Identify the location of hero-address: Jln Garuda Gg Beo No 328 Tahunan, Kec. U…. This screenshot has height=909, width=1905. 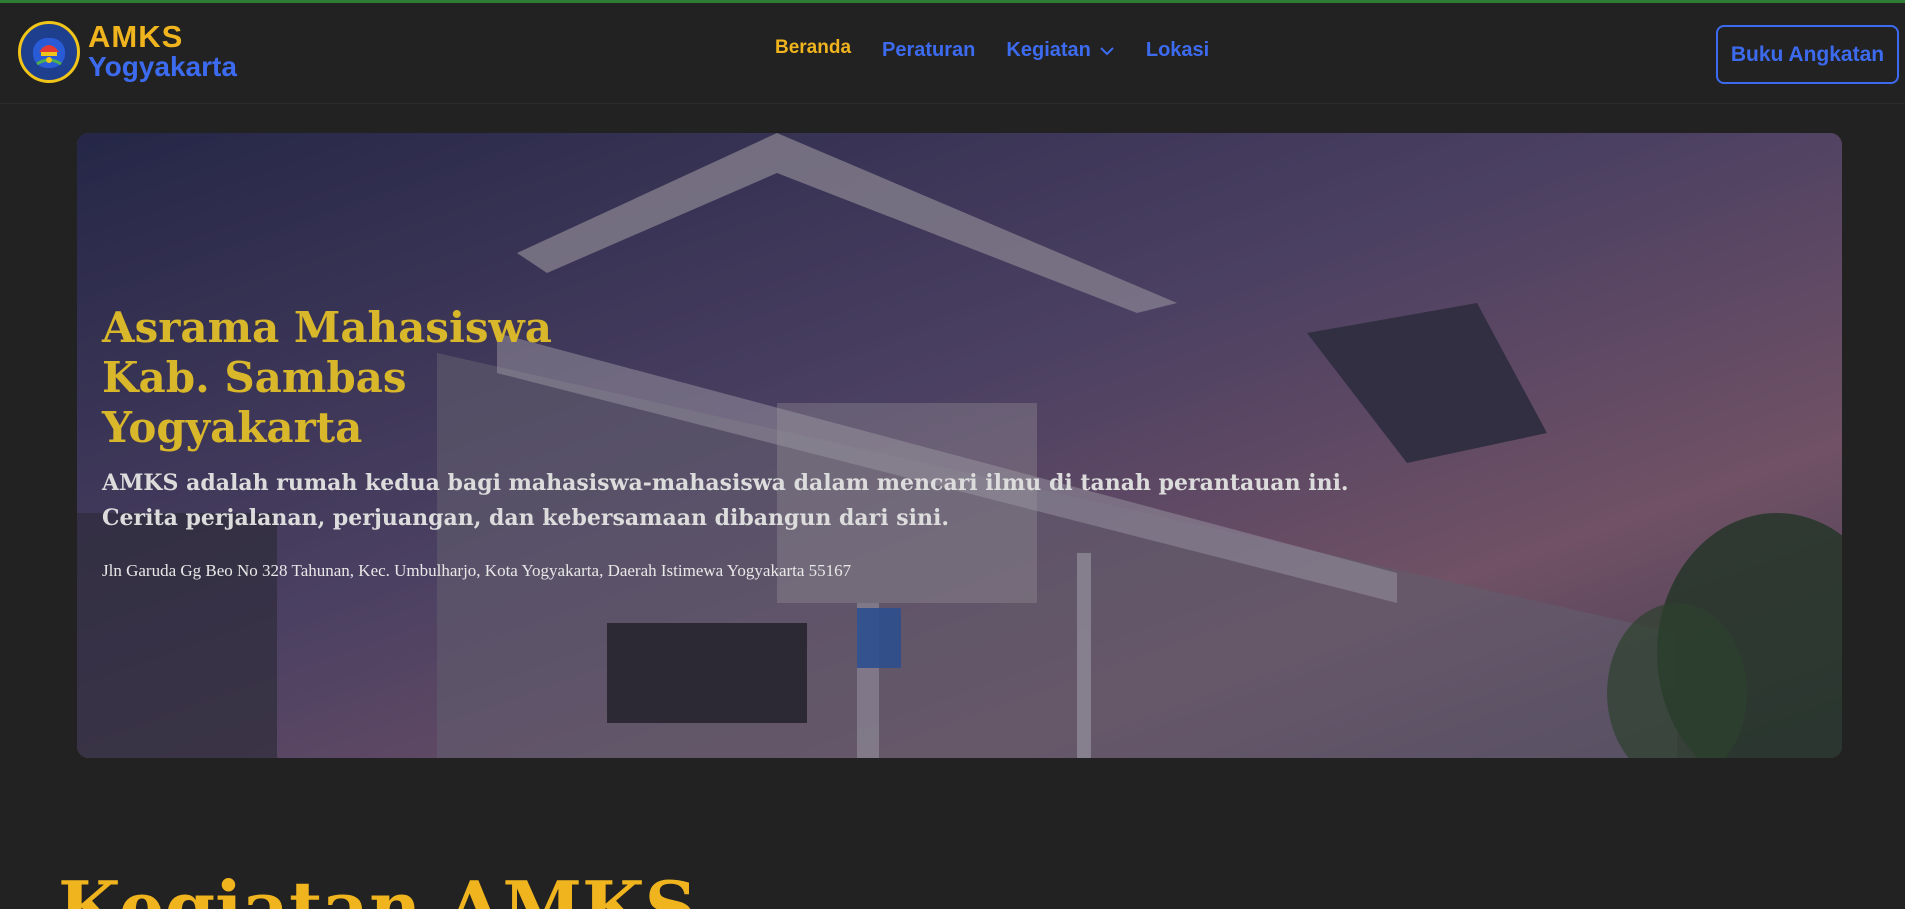
(477, 570).